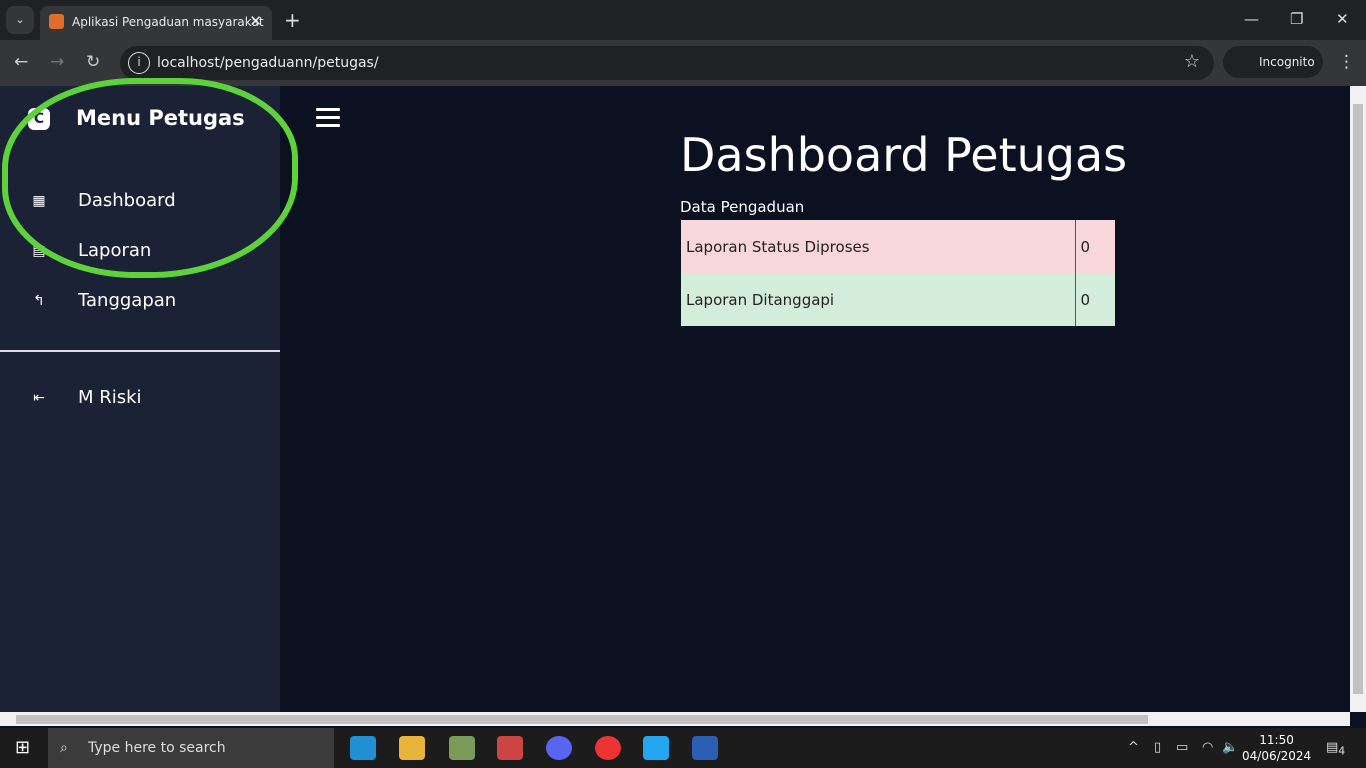 The image size is (1366, 768). I want to click on volume-icon: 🔈, so click(1230, 747).